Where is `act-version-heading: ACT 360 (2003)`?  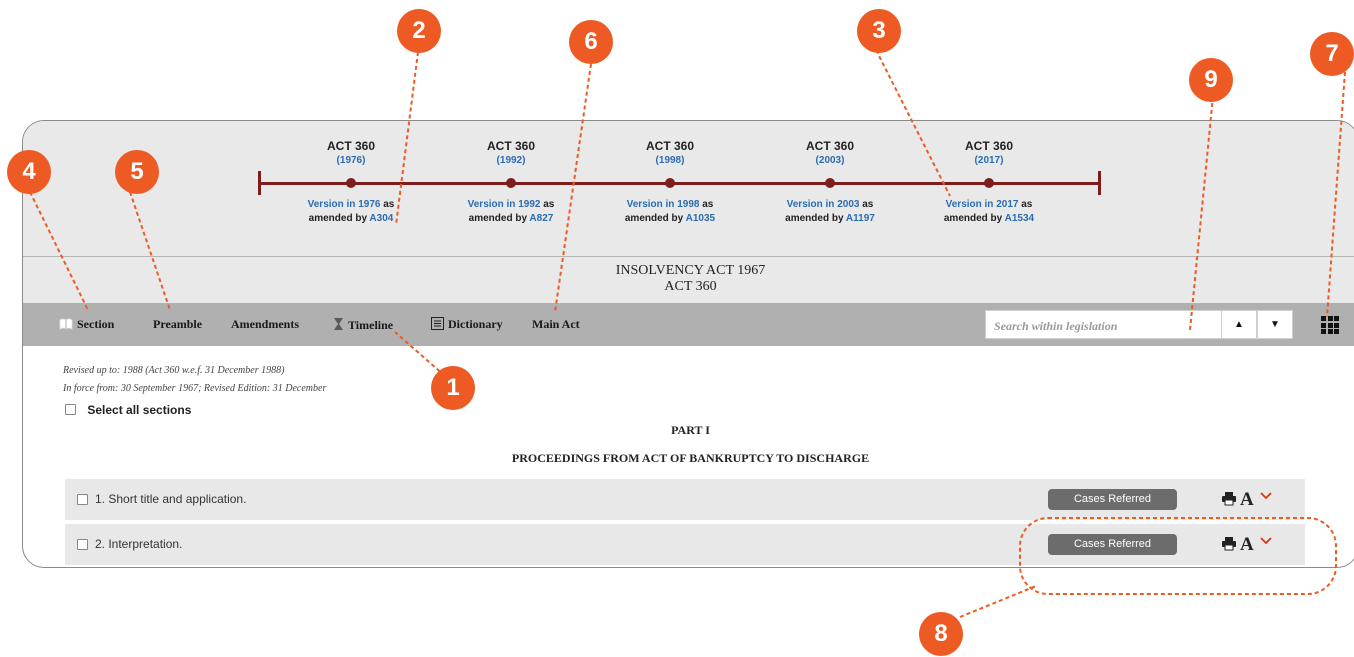 act-version-heading: ACT 360 (2003) is located at coordinates (830, 153).